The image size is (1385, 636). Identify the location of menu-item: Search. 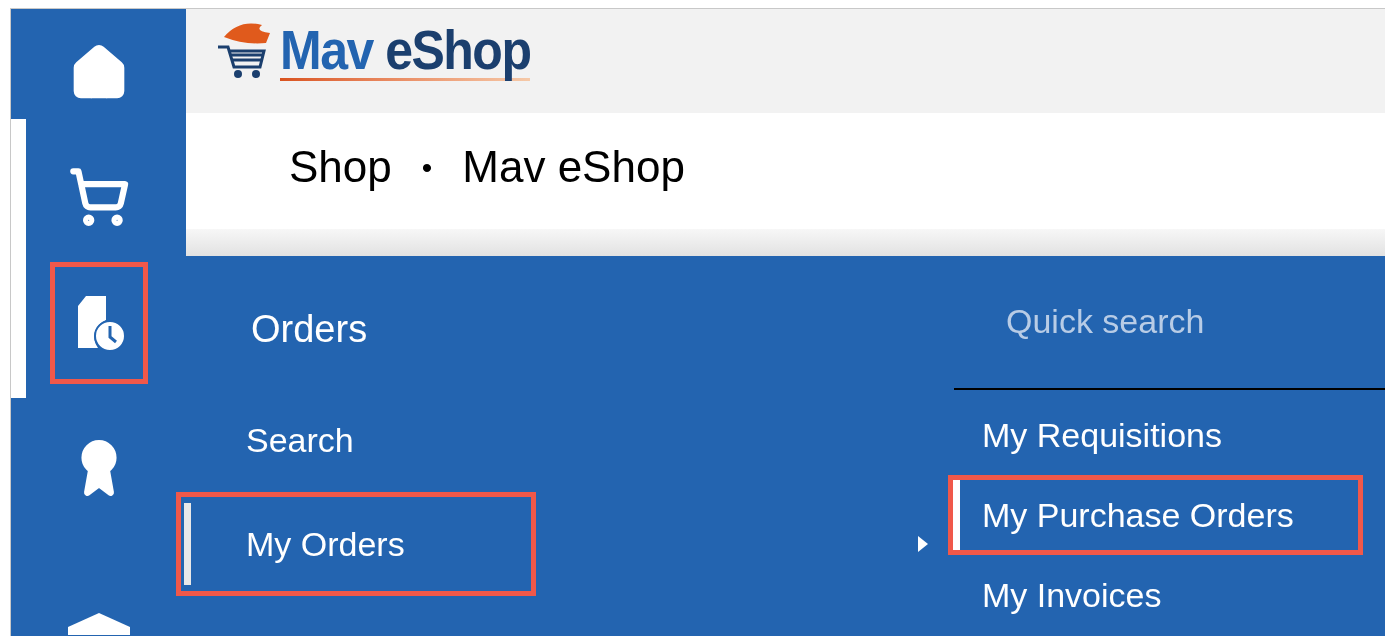
(357, 440).